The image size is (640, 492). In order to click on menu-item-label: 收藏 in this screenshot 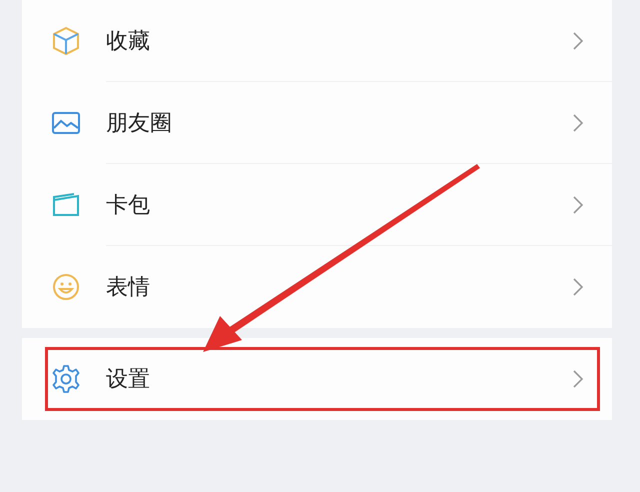, I will do `click(128, 42)`.